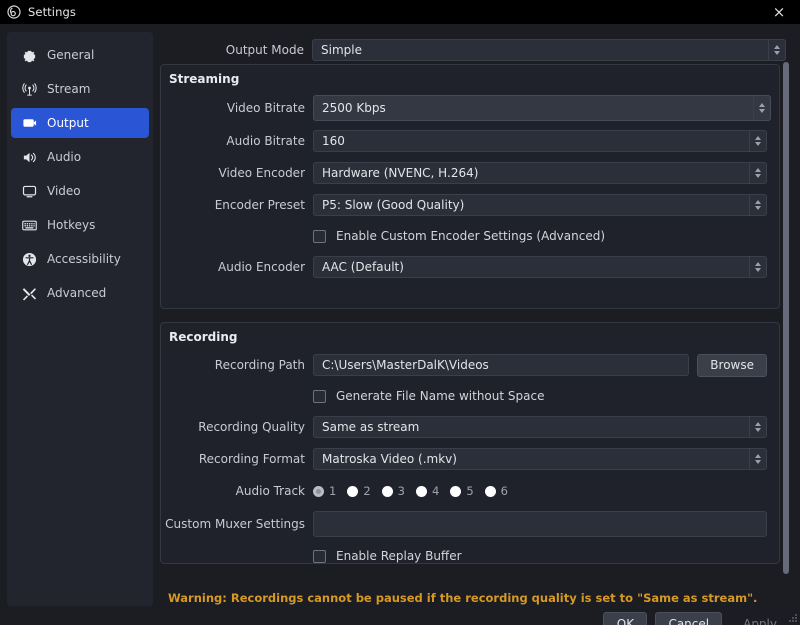 The image size is (800, 625). What do you see at coordinates (68, 123) in the screenshot?
I see `sidebar-item-label: Output` at bounding box center [68, 123].